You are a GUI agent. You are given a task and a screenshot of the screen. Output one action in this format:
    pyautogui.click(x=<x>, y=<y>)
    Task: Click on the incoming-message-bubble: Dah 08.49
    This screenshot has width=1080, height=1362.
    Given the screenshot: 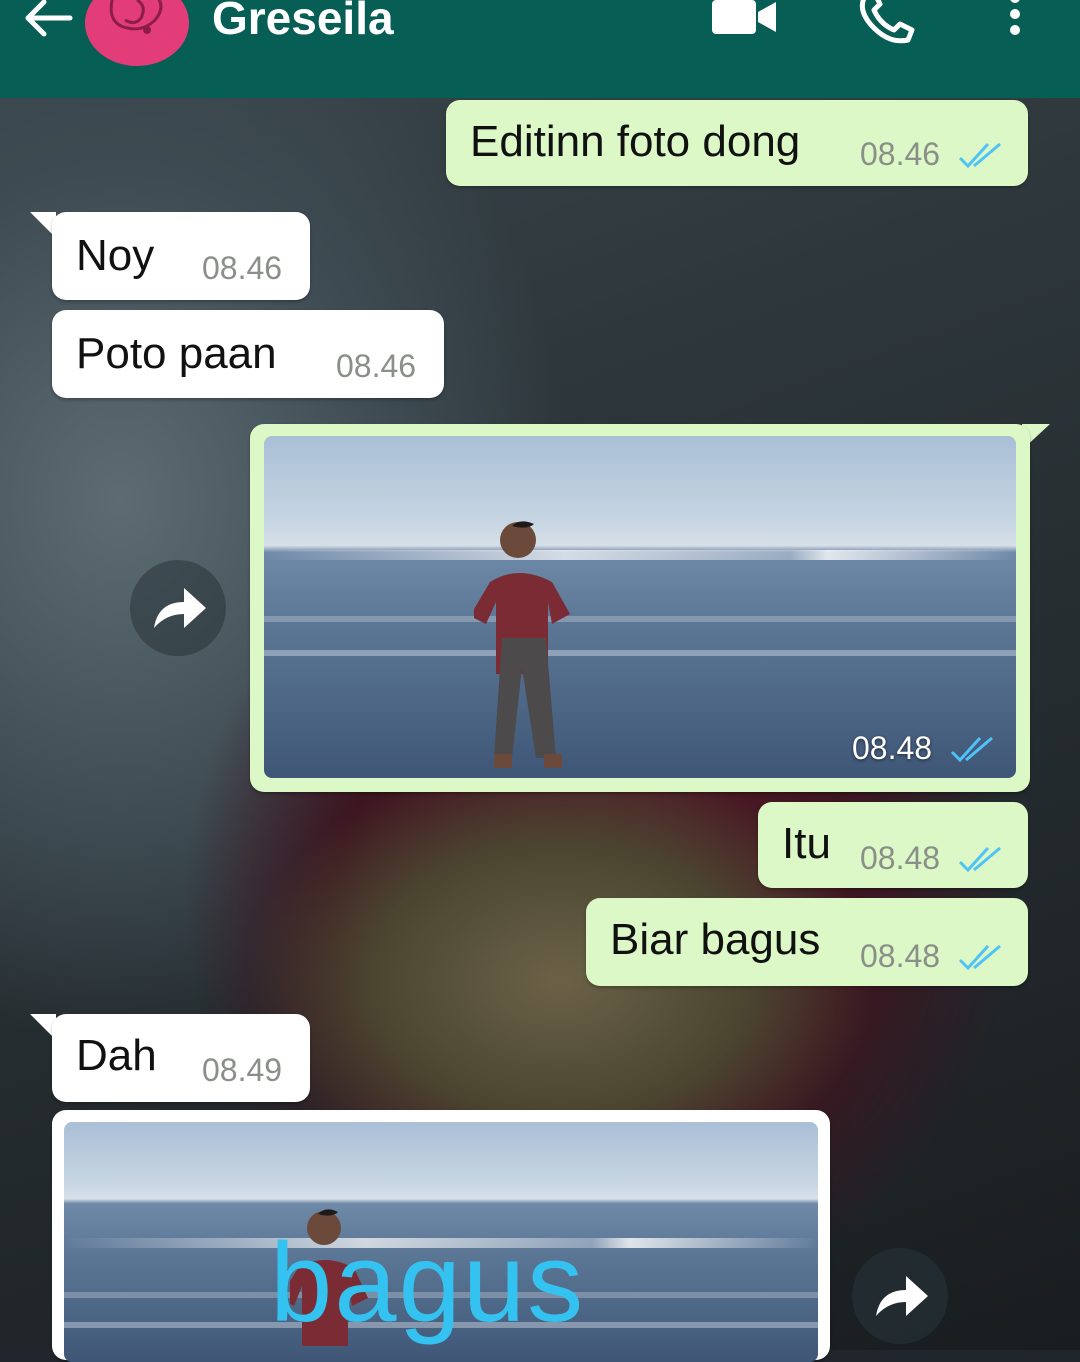 What is the action you would take?
    pyautogui.click(x=181, y=1058)
    